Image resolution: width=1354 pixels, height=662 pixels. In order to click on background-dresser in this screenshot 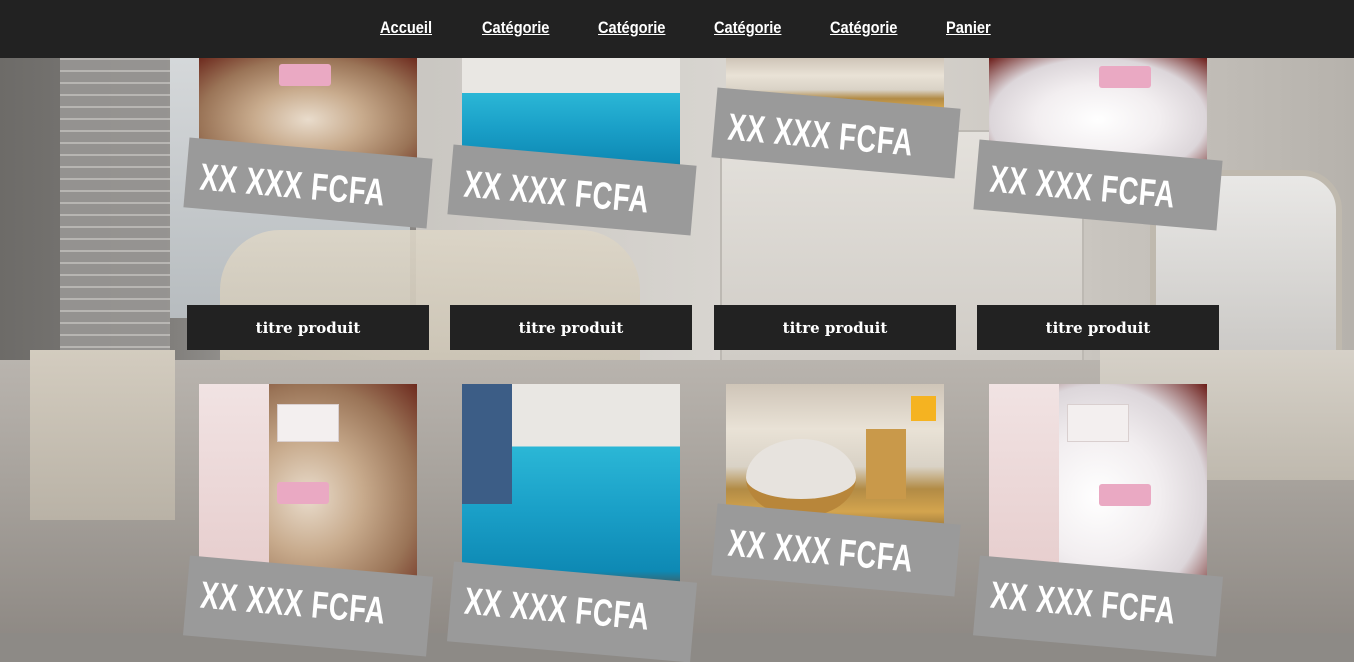, I will do `click(102, 435)`.